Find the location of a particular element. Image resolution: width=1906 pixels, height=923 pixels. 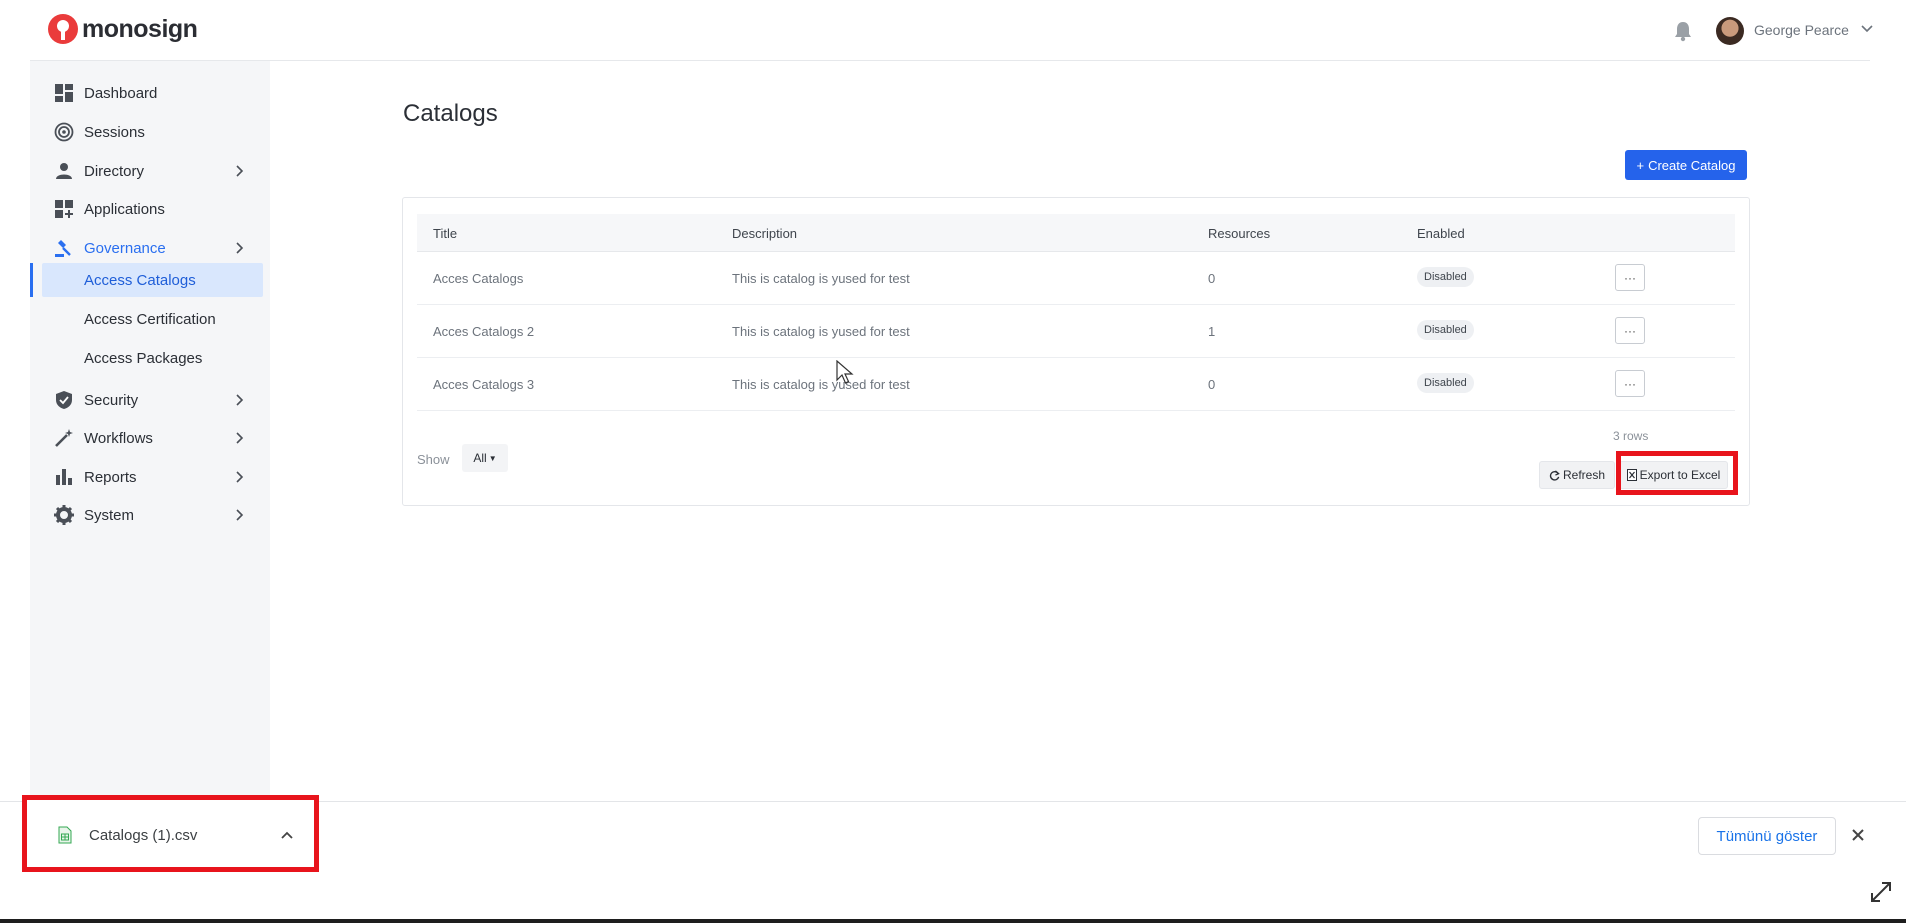

user-avatar is located at coordinates (1730, 31).